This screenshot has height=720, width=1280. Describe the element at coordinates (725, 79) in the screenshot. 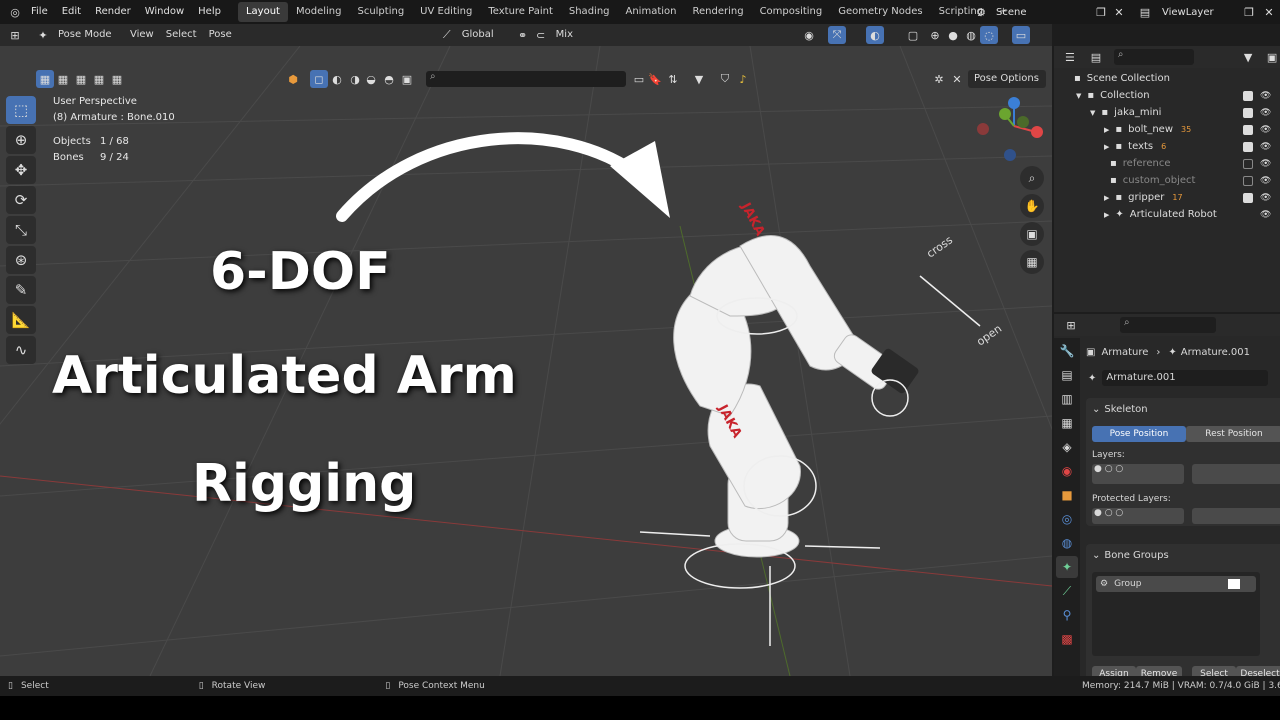

I see `shield-icon: ⛉` at that location.